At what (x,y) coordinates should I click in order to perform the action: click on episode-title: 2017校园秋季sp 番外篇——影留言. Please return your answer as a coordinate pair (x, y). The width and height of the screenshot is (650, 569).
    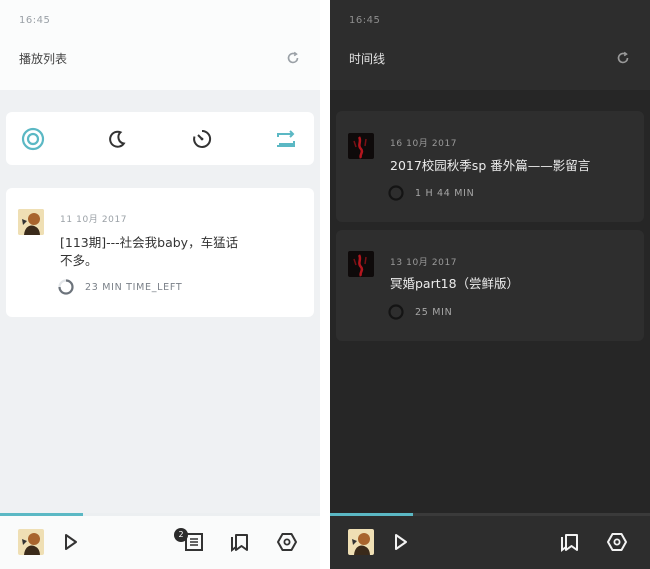
    Looking at the image, I should click on (490, 165).